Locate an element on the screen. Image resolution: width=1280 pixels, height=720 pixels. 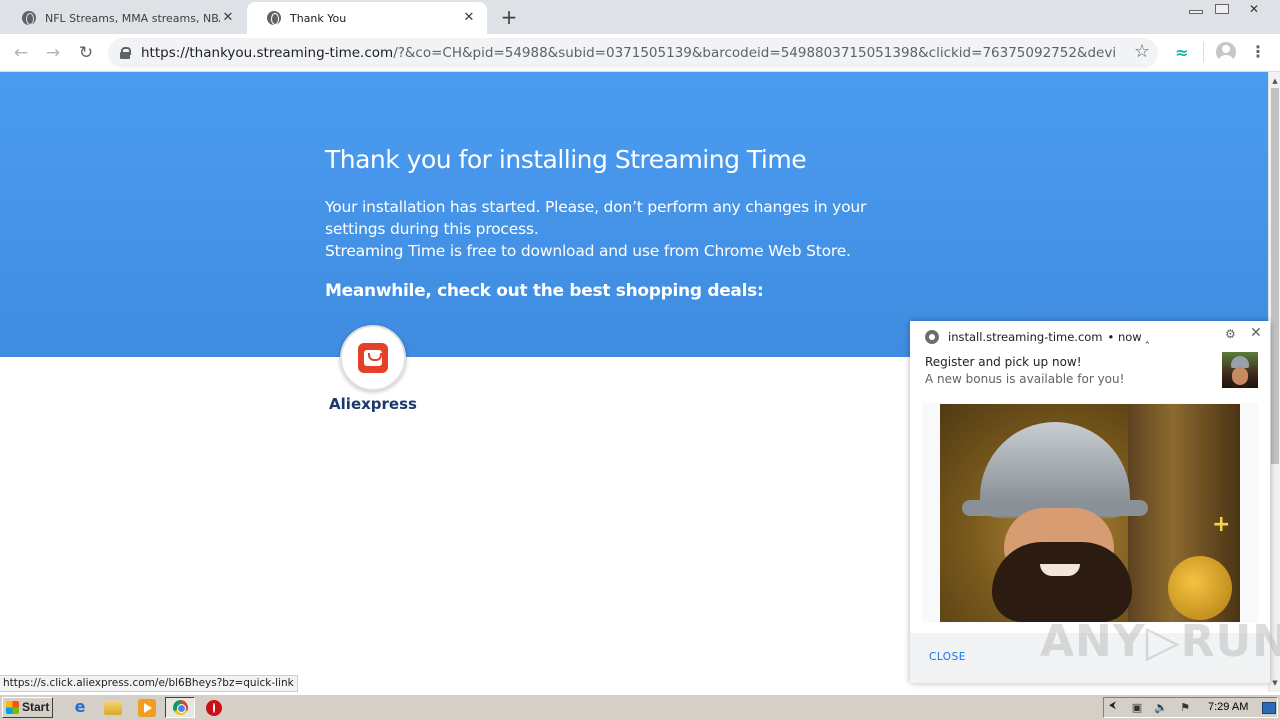
taskbar-chrome-button is located at coordinates (180, 707).